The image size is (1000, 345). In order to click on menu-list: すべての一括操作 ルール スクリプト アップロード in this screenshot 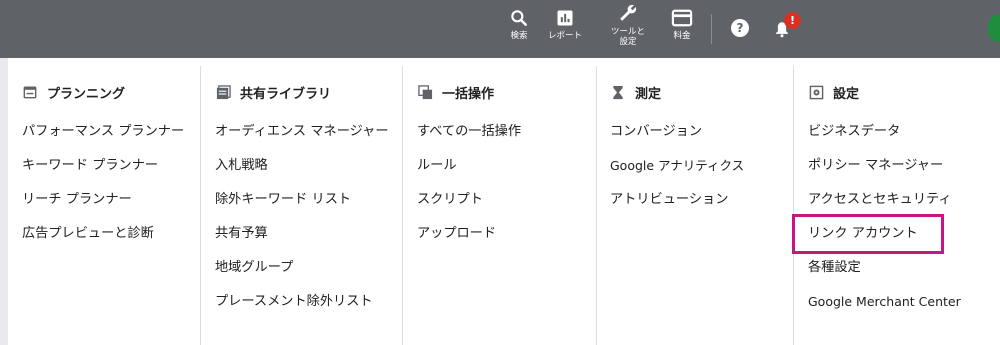, I will do `click(469, 191)`.